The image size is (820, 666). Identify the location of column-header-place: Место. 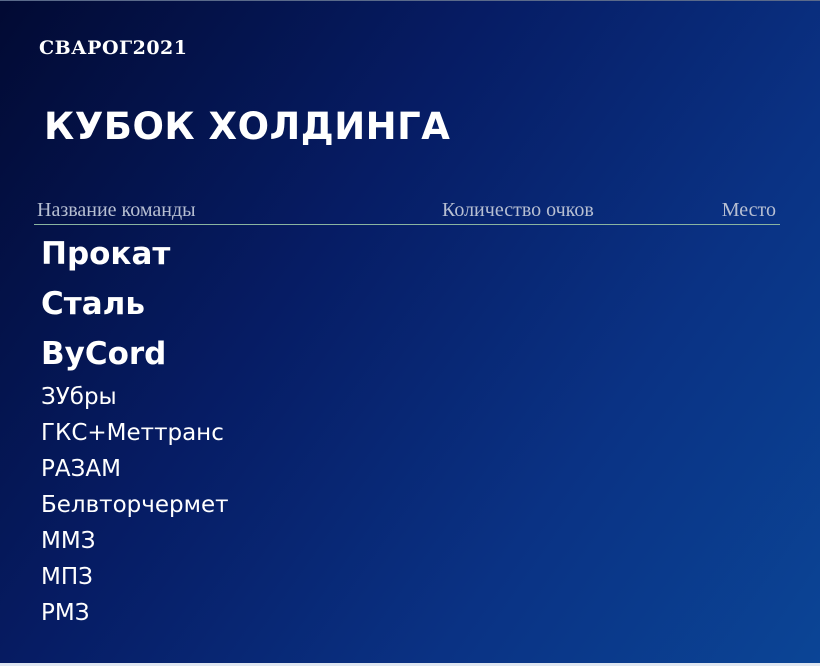
(748, 210).